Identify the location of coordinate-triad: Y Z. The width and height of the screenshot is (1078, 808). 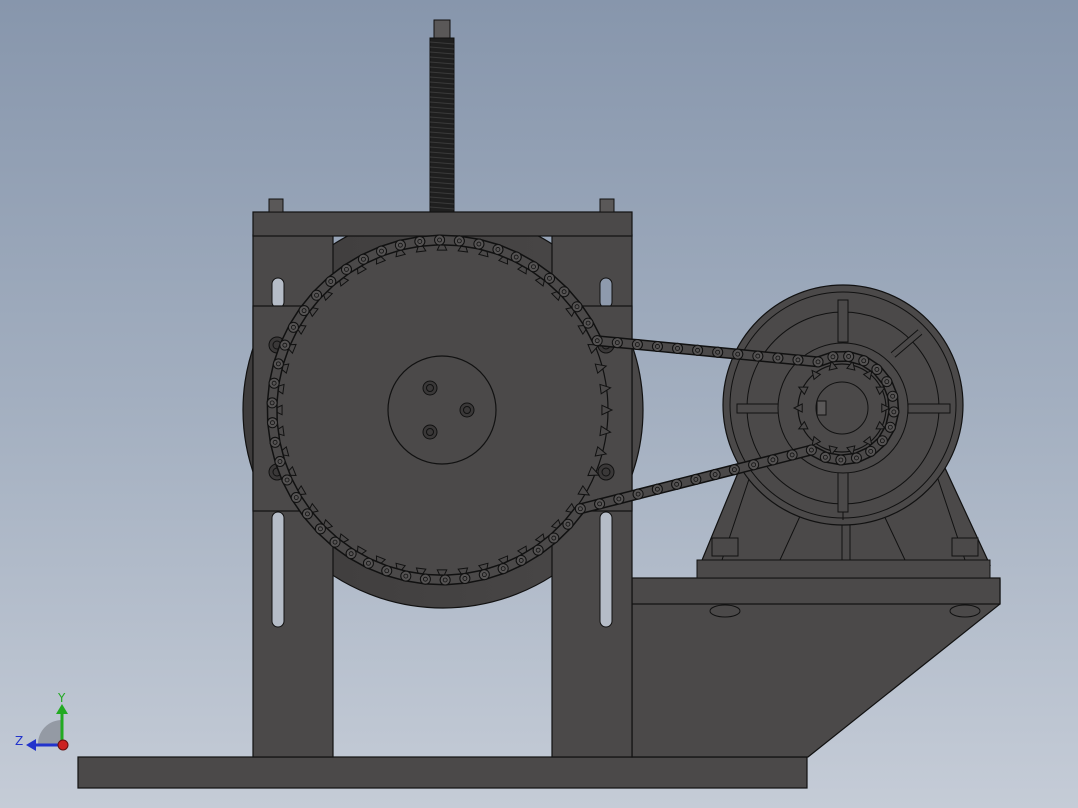
(42, 721).